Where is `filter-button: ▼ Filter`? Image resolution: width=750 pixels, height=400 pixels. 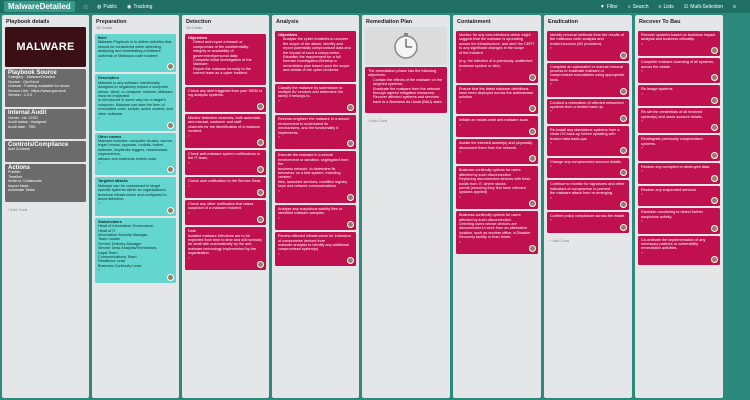
filter-button: ▼ Filter is located at coordinates (609, 7).